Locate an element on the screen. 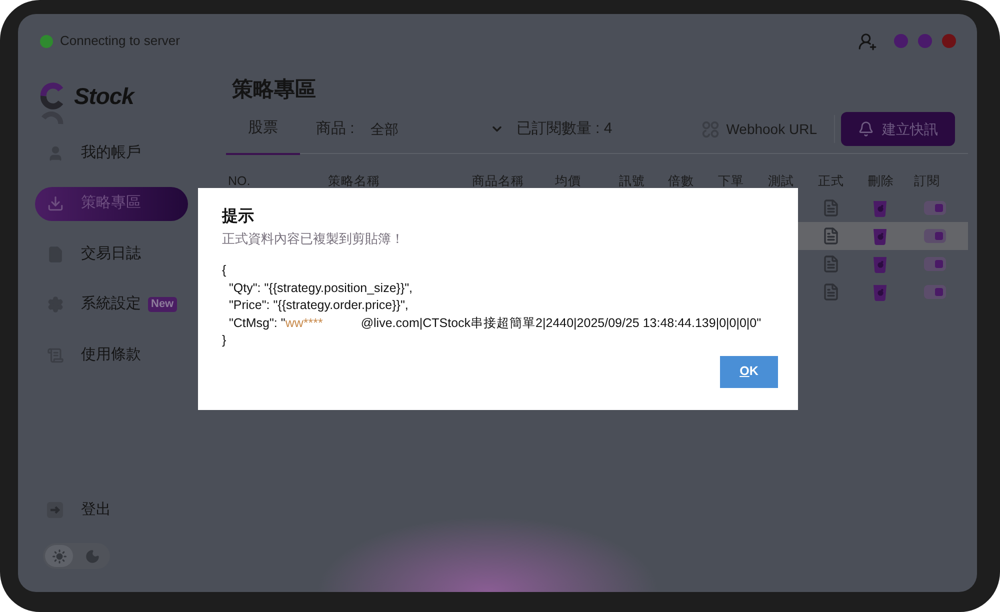 The width and height of the screenshot is (1000, 612). sidebar-item: 我的帳戶 is located at coordinates (111, 153).